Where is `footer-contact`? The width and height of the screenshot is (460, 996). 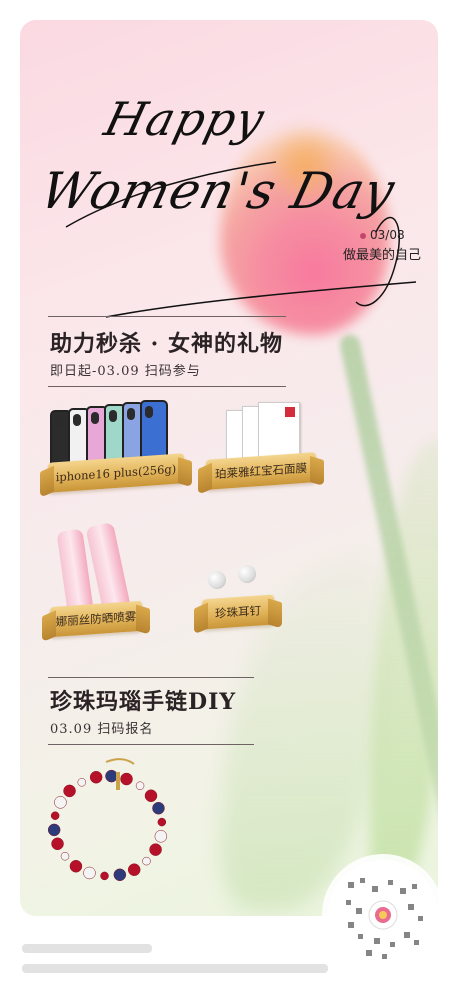
footer-contact is located at coordinates (87, 948).